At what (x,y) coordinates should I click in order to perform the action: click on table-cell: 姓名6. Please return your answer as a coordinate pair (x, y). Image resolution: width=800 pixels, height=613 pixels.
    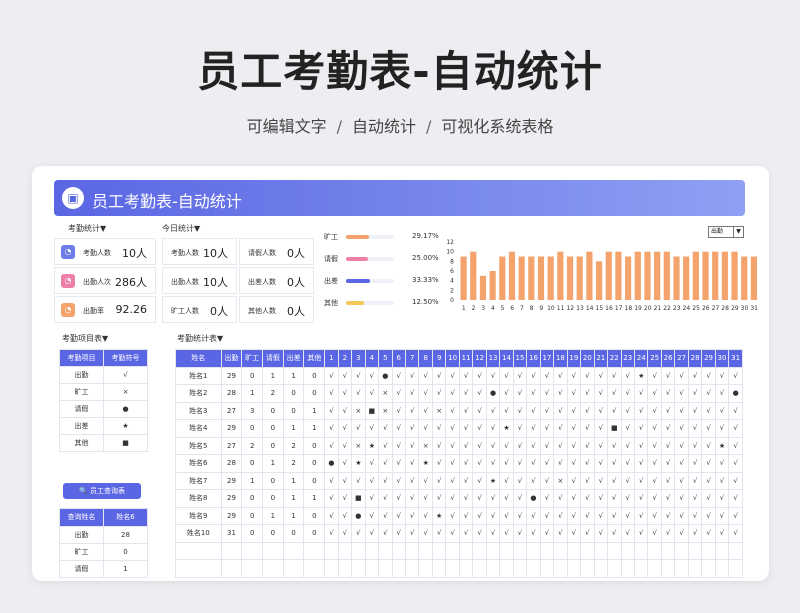
    Looking at the image, I should click on (198, 463).